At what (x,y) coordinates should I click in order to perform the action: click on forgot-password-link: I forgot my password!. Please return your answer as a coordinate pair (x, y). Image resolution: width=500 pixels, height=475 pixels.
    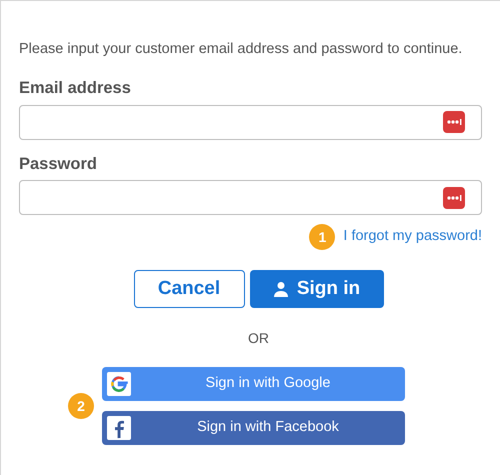
    Looking at the image, I should click on (412, 237).